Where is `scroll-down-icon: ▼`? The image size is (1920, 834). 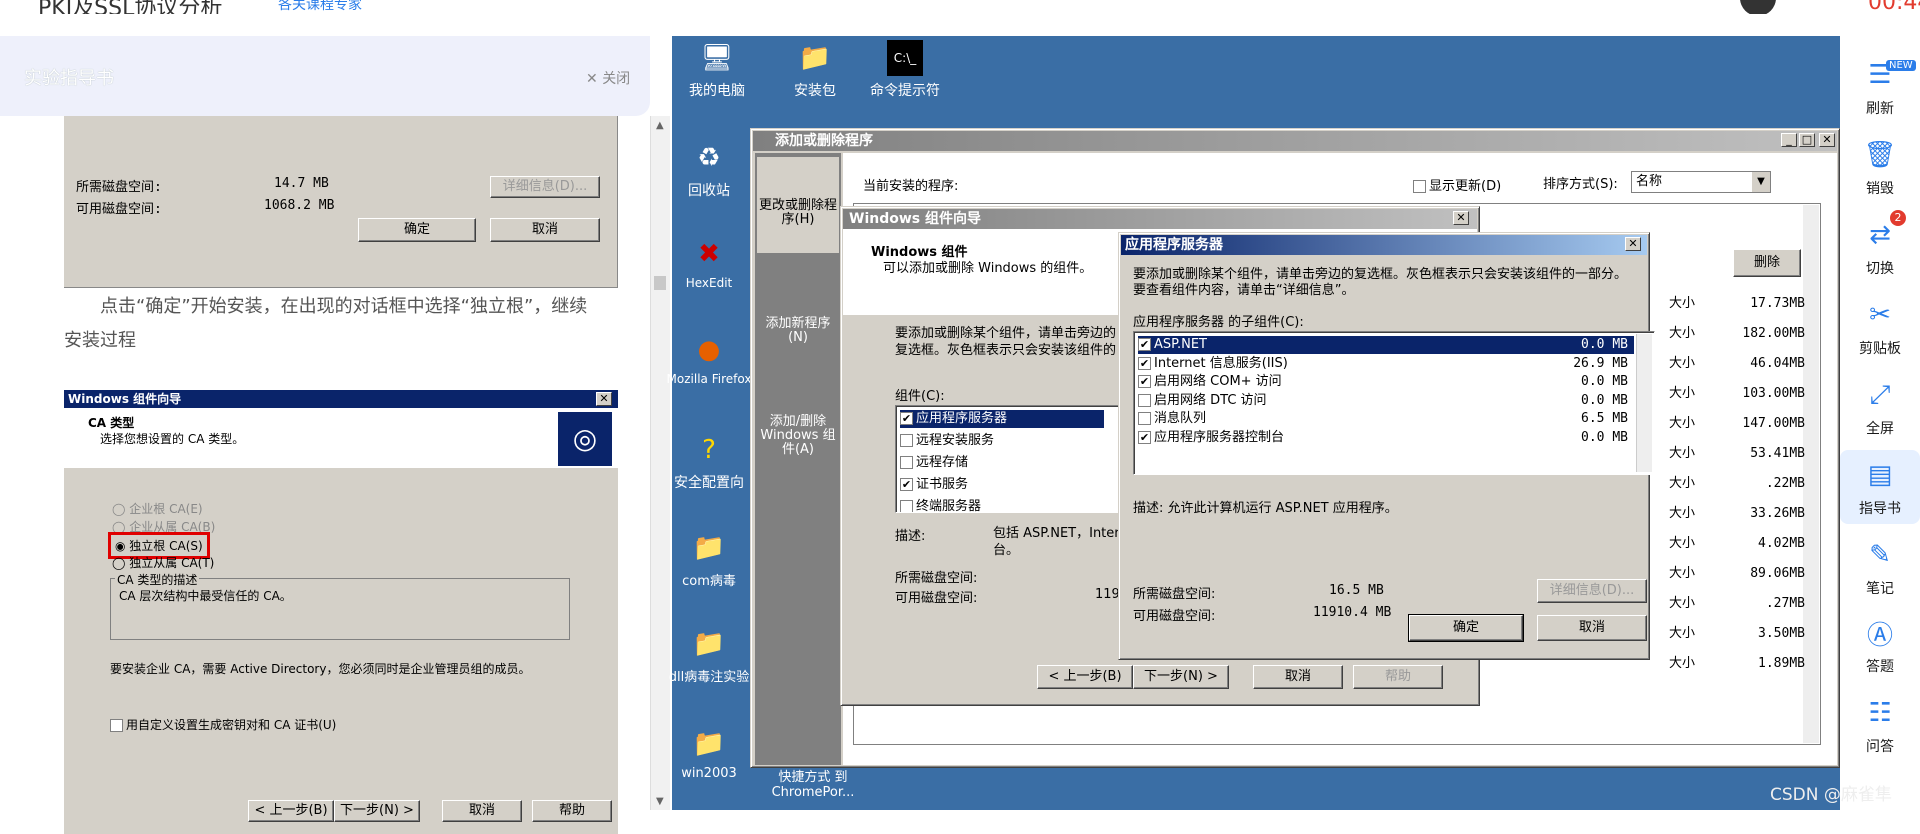
scroll-down-icon: ▼ is located at coordinates (660, 801).